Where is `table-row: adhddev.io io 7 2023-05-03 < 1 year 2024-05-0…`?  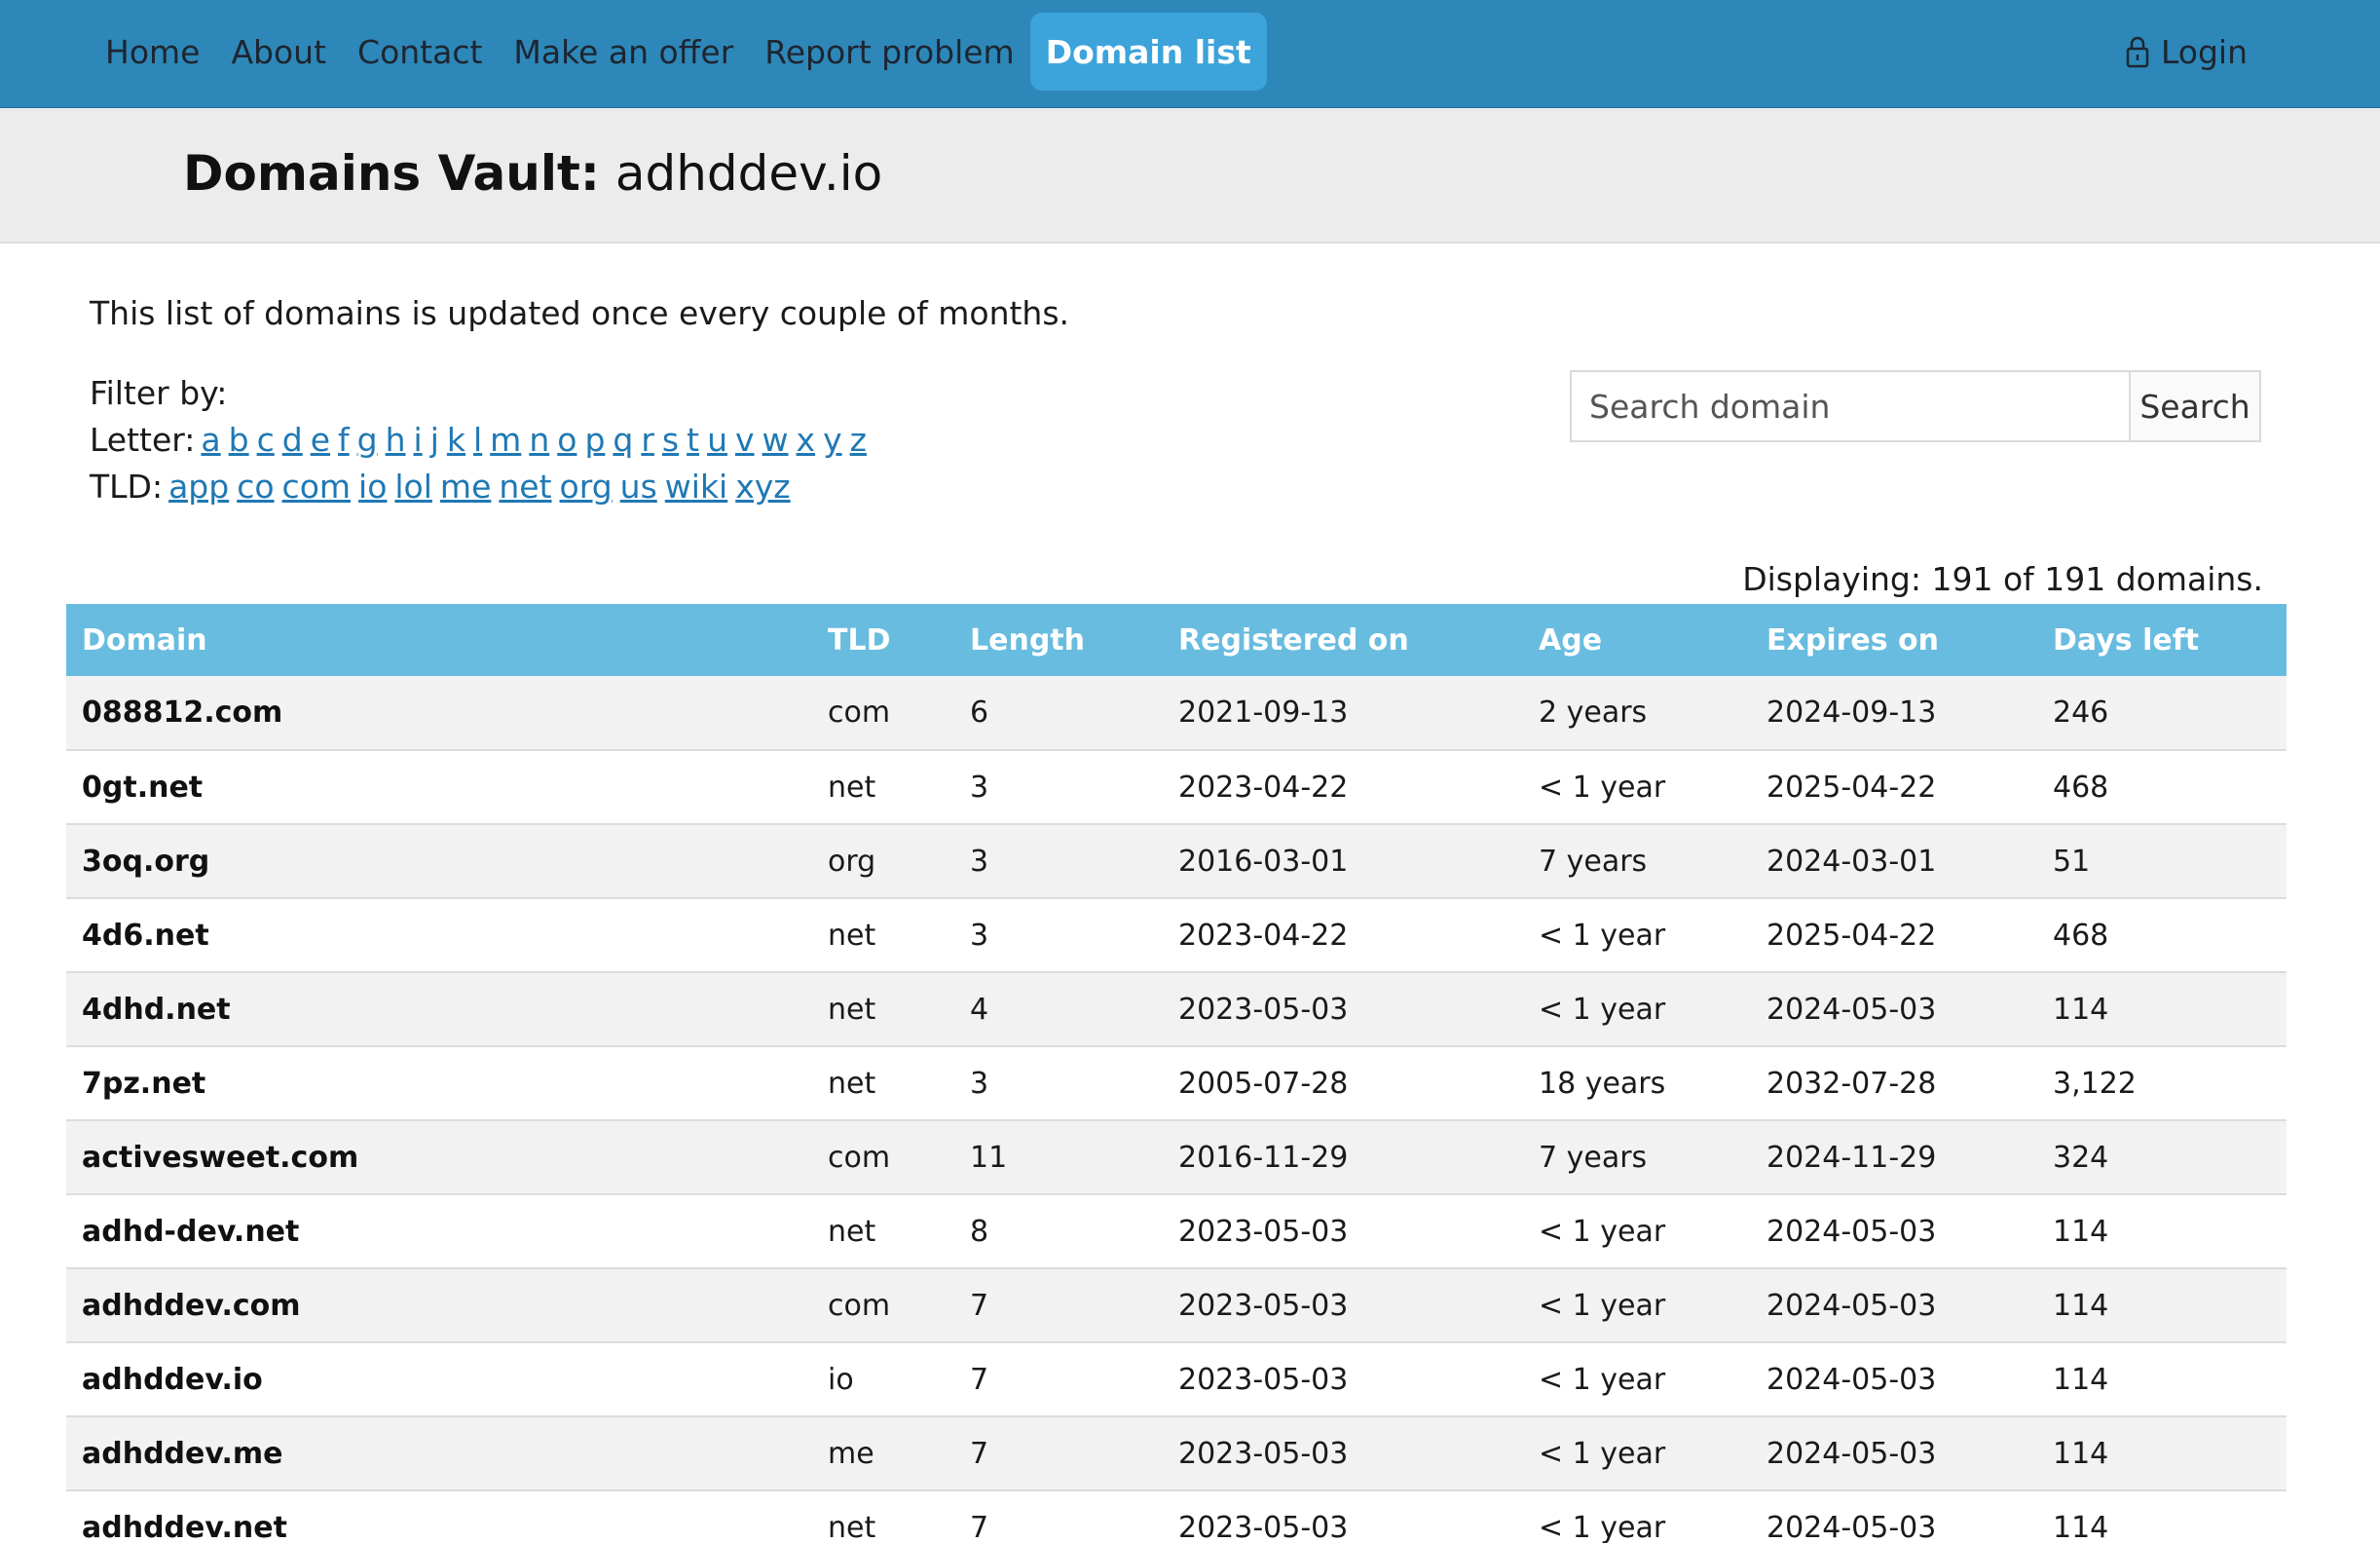 table-row: adhddev.io io 7 2023-05-03 < 1 year 2024-05-0… is located at coordinates (1176, 1379).